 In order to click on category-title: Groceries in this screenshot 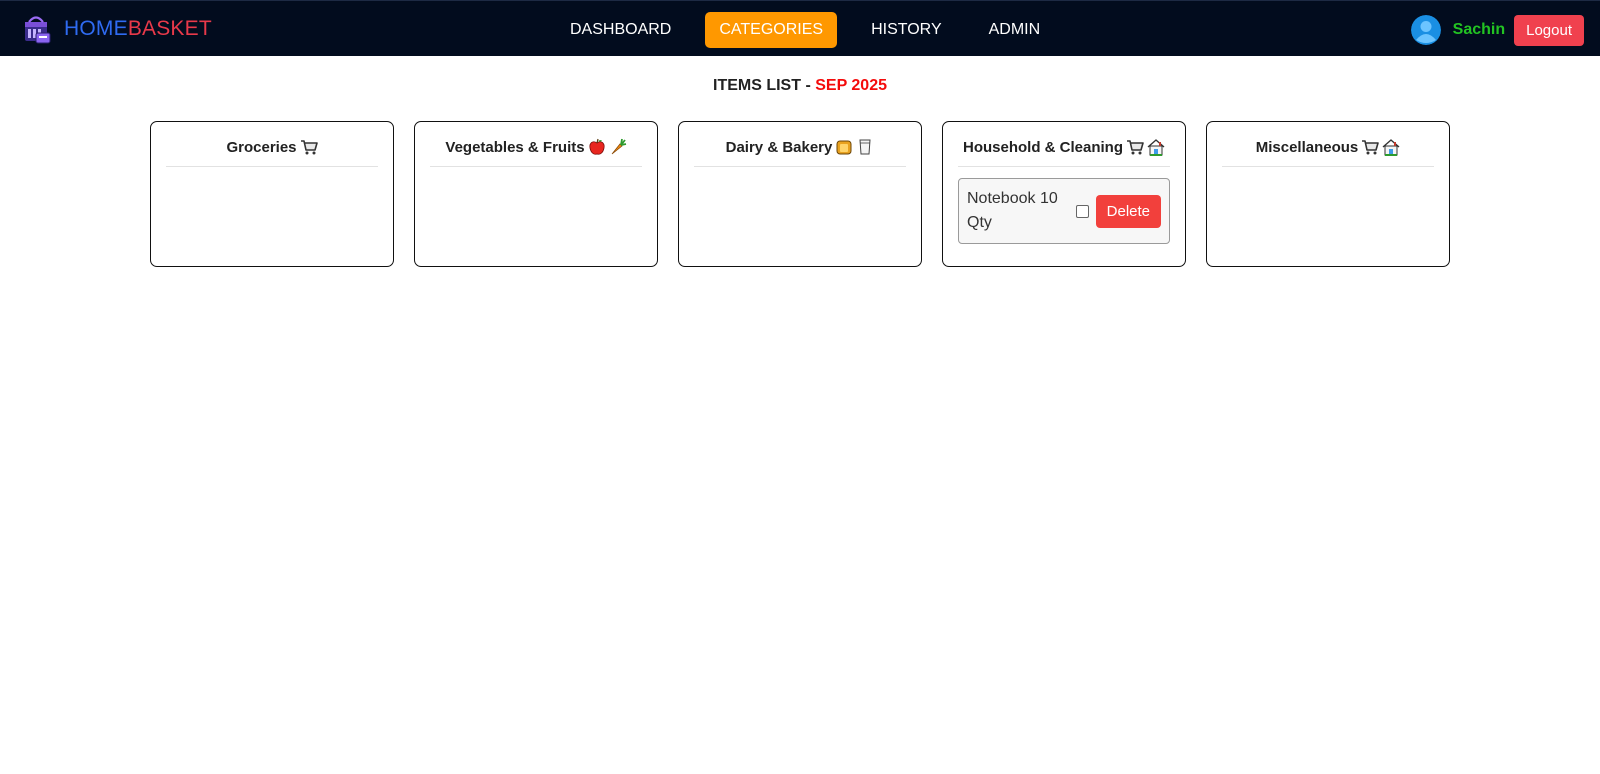, I will do `click(272, 151)`.